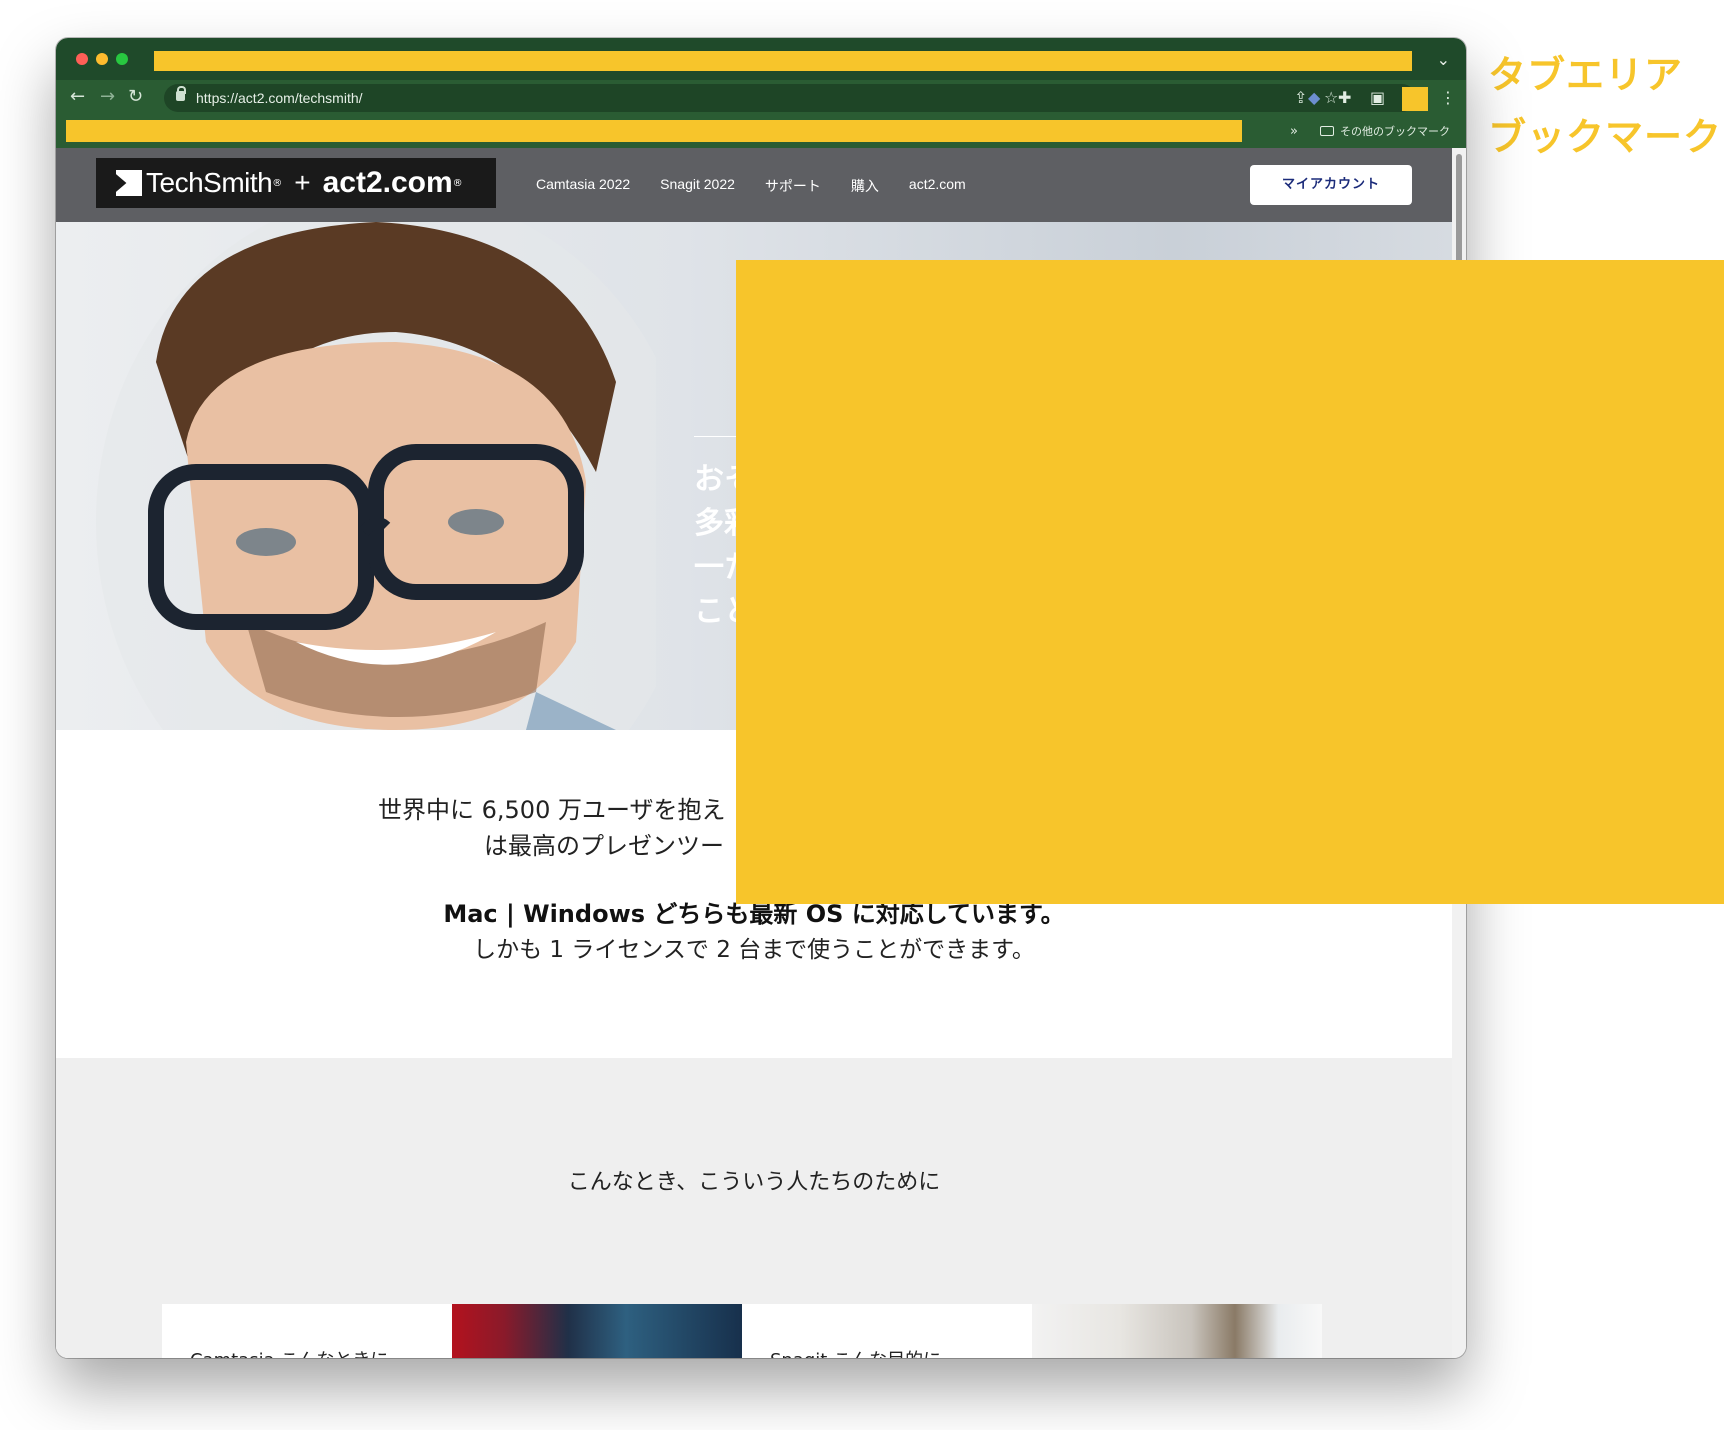 Image resolution: width=1724 pixels, height=1430 pixels. What do you see at coordinates (1331, 185) in the screenshot?
I see `my-account-button: マイアカウント` at bounding box center [1331, 185].